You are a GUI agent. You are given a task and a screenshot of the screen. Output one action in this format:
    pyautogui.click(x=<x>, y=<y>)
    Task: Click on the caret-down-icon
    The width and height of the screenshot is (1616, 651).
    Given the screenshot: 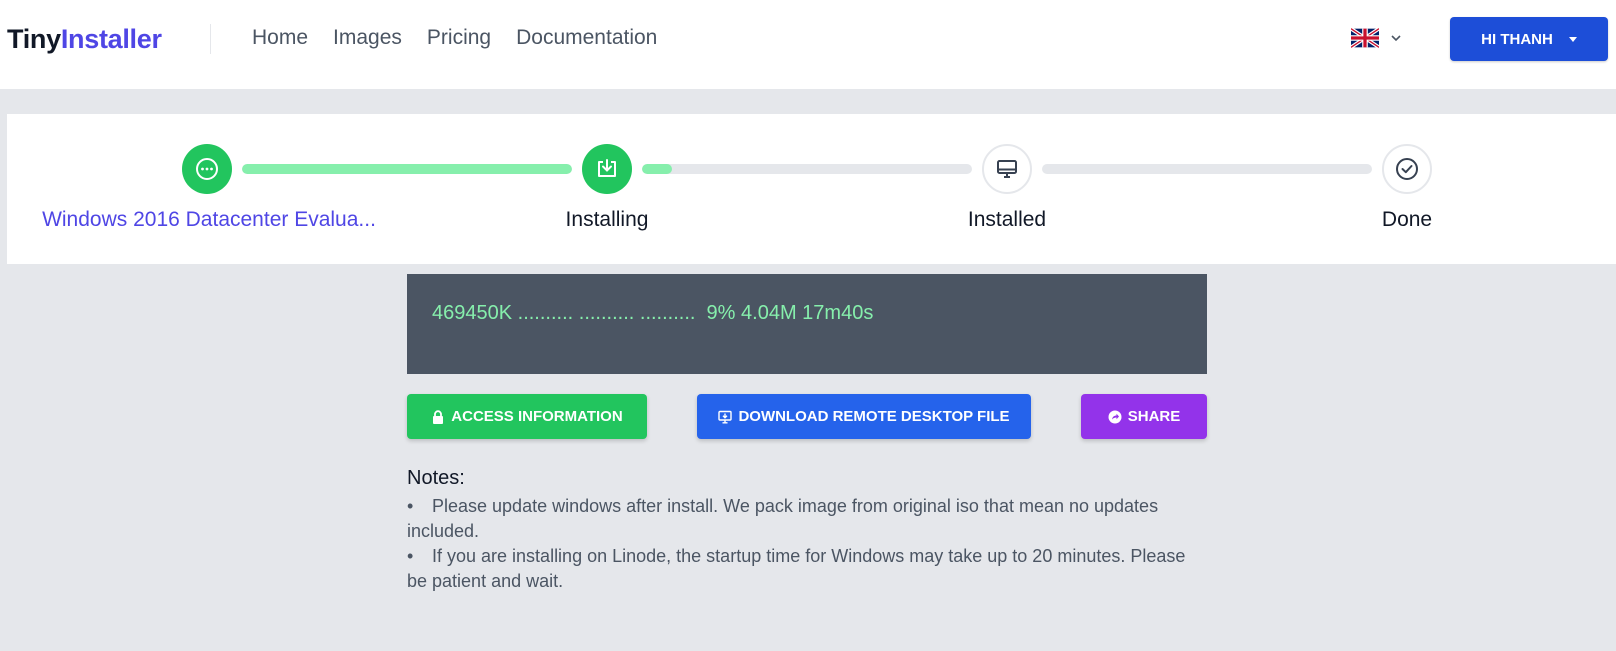 What is the action you would take?
    pyautogui.click(x=1572, y=39)
    